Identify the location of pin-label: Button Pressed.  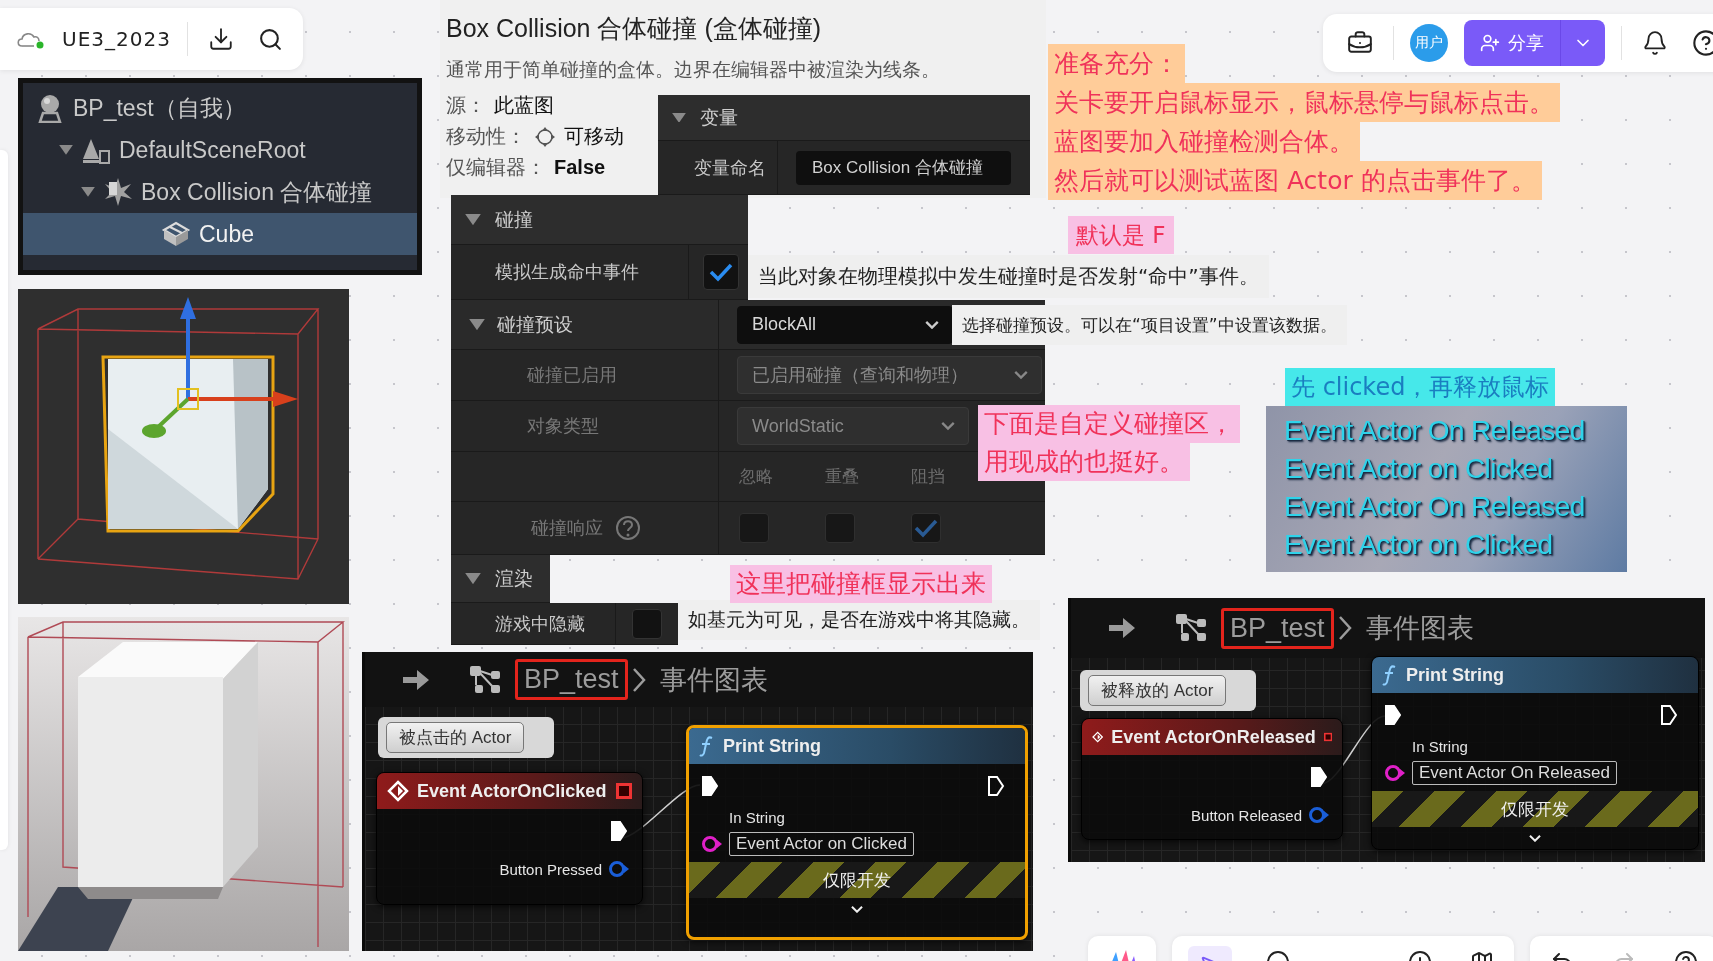
(550, 869).